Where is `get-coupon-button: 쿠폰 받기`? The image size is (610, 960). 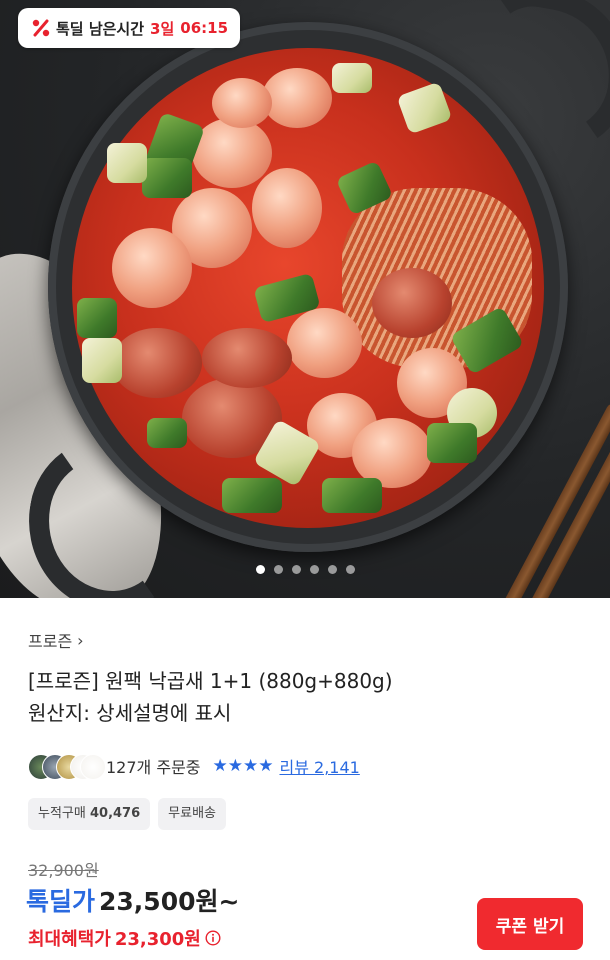
get-coupon-button: 쿠폰 받기 is located at coordinates (530, 924).